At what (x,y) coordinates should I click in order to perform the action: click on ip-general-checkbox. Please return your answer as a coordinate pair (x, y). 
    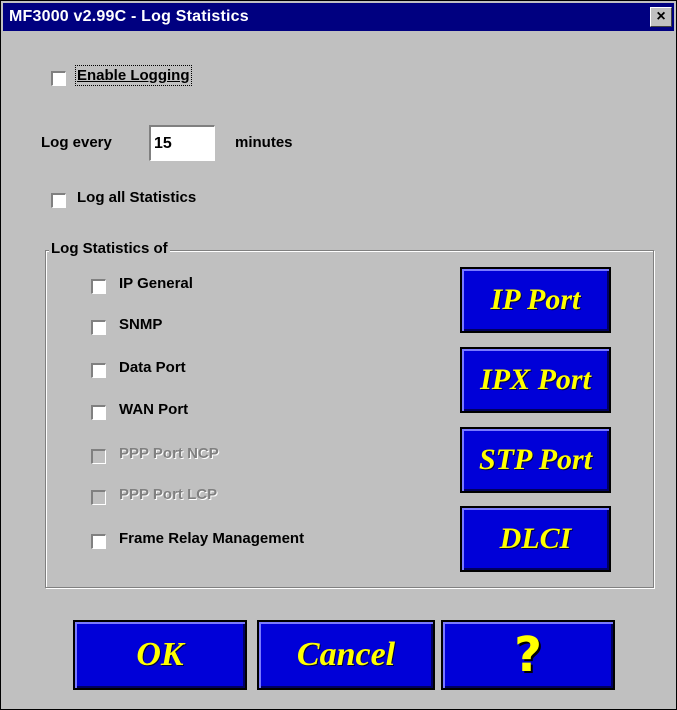
    Looking at the image, I should click on (98, 286).